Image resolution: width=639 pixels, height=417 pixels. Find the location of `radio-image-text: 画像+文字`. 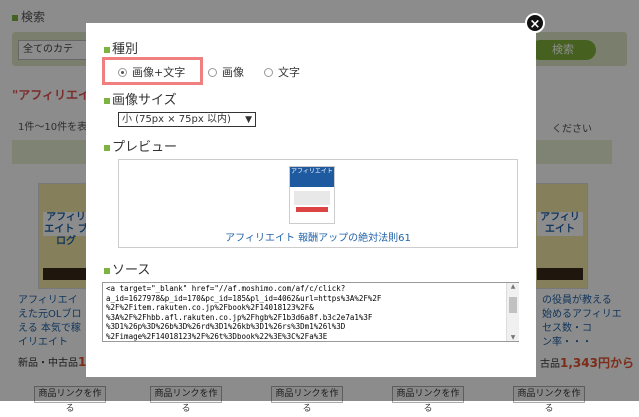

radio-image-text: 画像+文字 is located at coordinates (151, 72).